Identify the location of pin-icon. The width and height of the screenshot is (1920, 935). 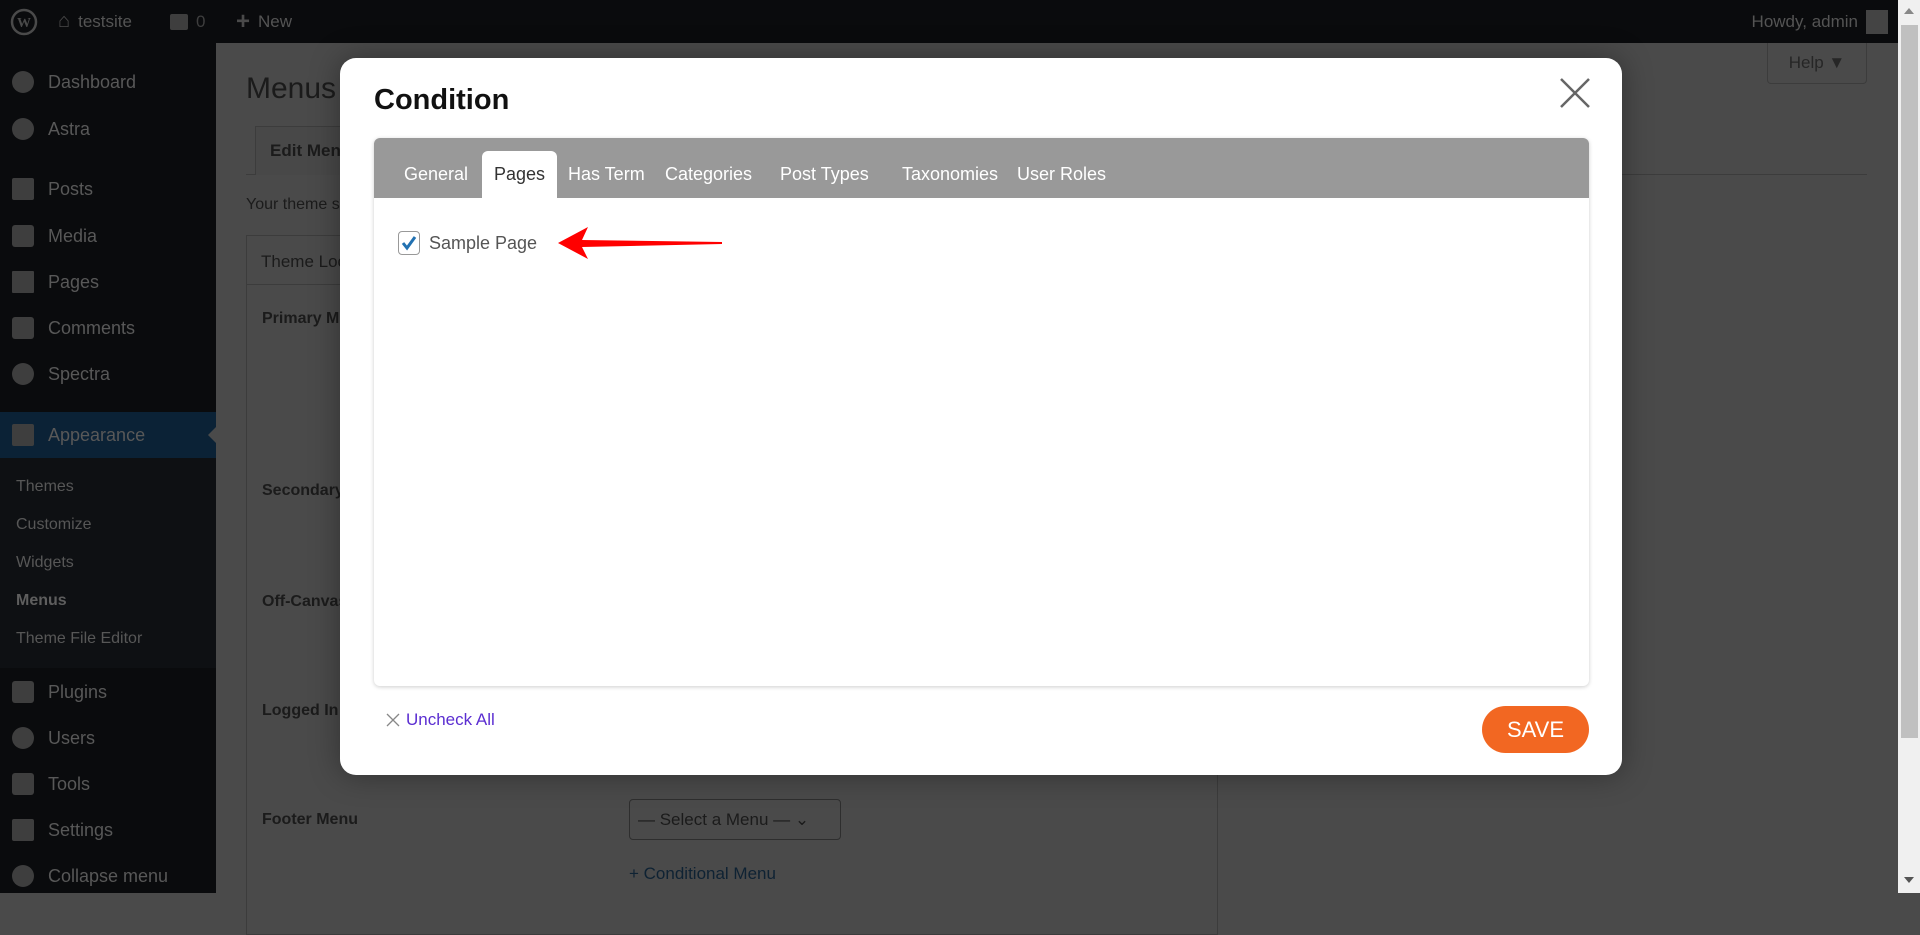
(23, 189).